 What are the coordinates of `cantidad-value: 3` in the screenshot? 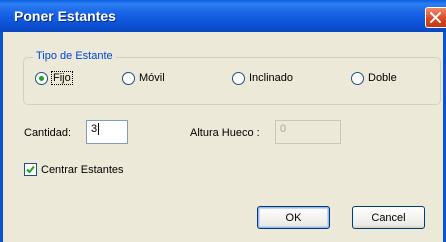 It's located at (94, 129).